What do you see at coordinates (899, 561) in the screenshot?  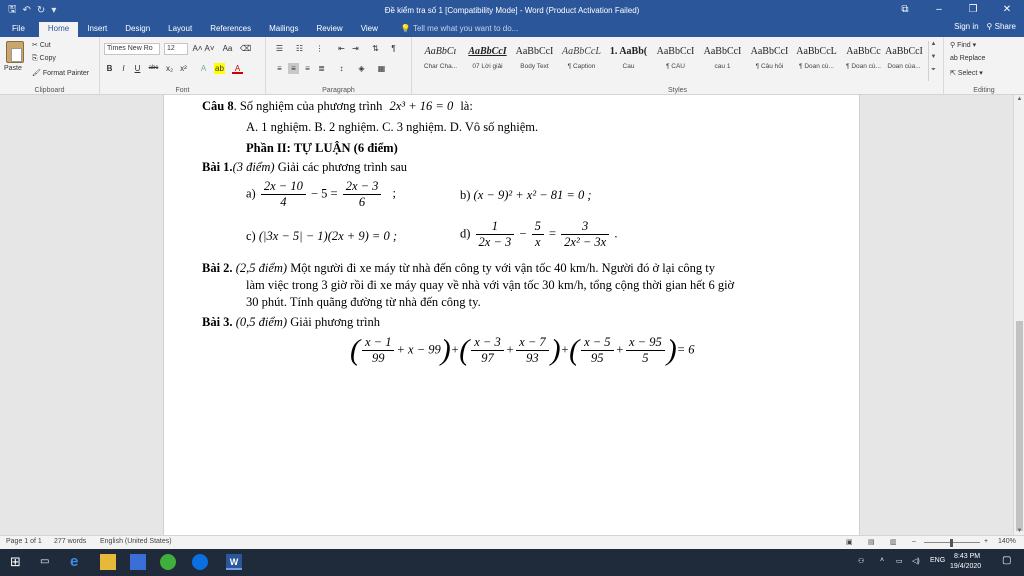 I see `network-icon: ▭` at bounding box center [899, 561].